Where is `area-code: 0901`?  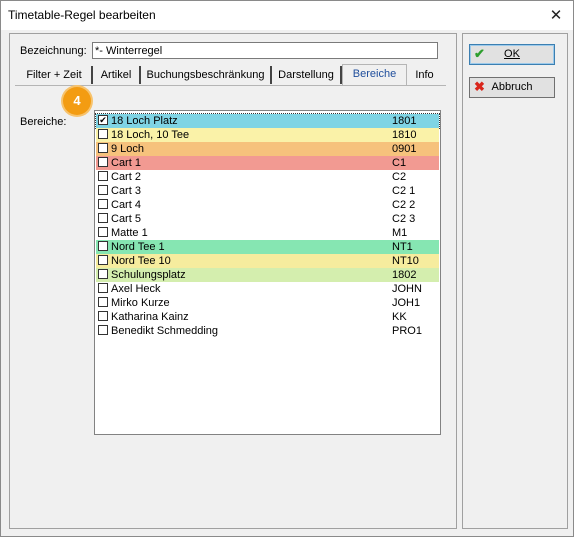 area-code: 0901 is located at coordinates (404, 149).